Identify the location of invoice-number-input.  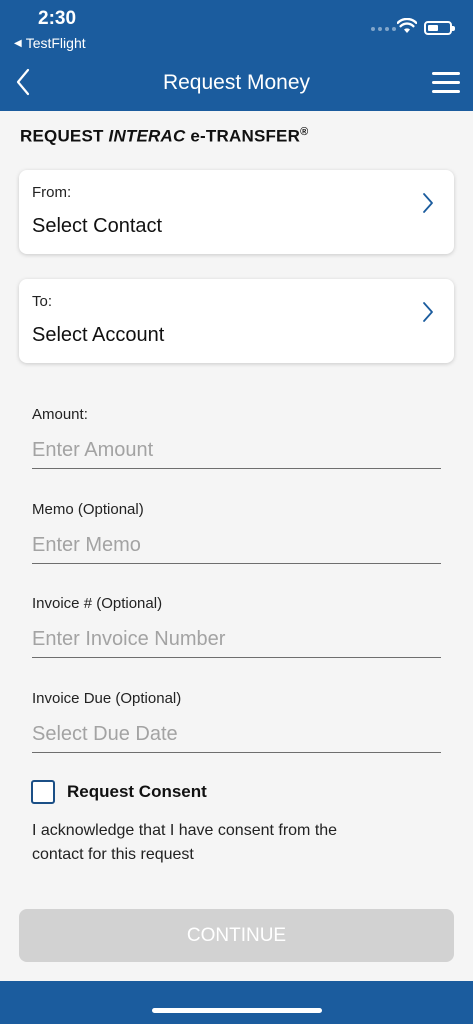
(236, 640).